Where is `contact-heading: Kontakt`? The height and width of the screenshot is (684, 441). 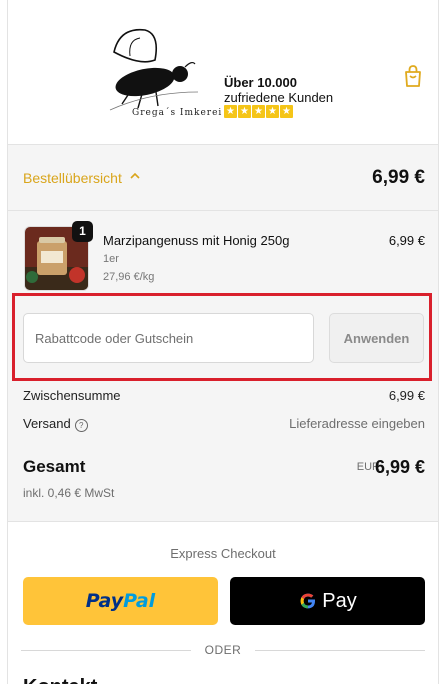 contact-heading: Kontakt is located at coordinates (60, 680).